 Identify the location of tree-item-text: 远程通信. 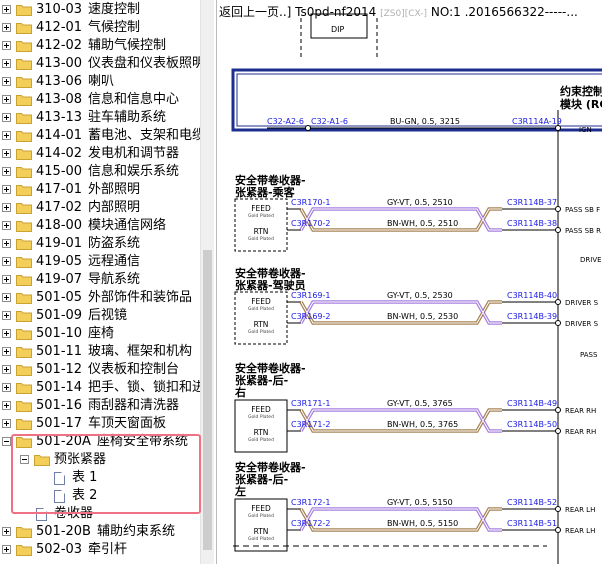
(114, 261).